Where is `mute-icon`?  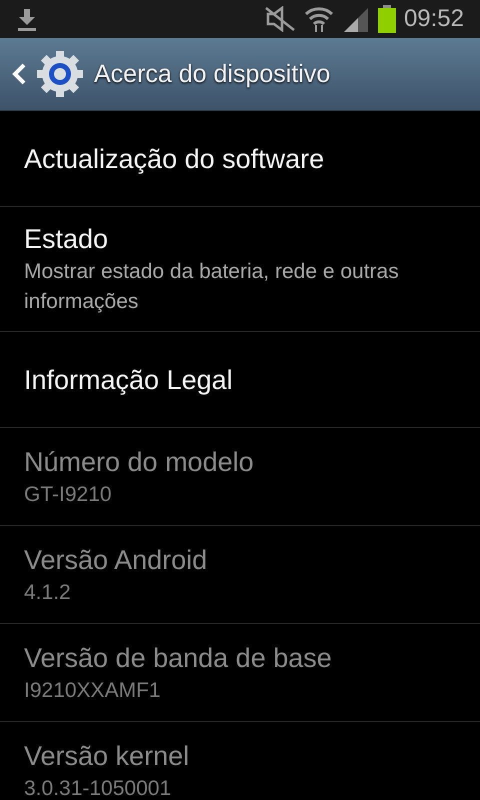 mute-icon is located at coordinates (280, 19).